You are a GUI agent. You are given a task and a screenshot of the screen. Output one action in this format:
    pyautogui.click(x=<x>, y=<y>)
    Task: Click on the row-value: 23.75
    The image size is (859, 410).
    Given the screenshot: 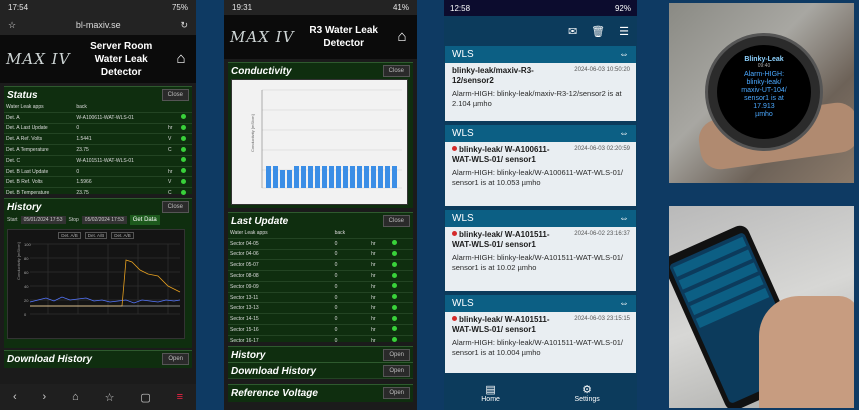 What is the action you would take?
    pyautogui.click(x=120, y=193)
    